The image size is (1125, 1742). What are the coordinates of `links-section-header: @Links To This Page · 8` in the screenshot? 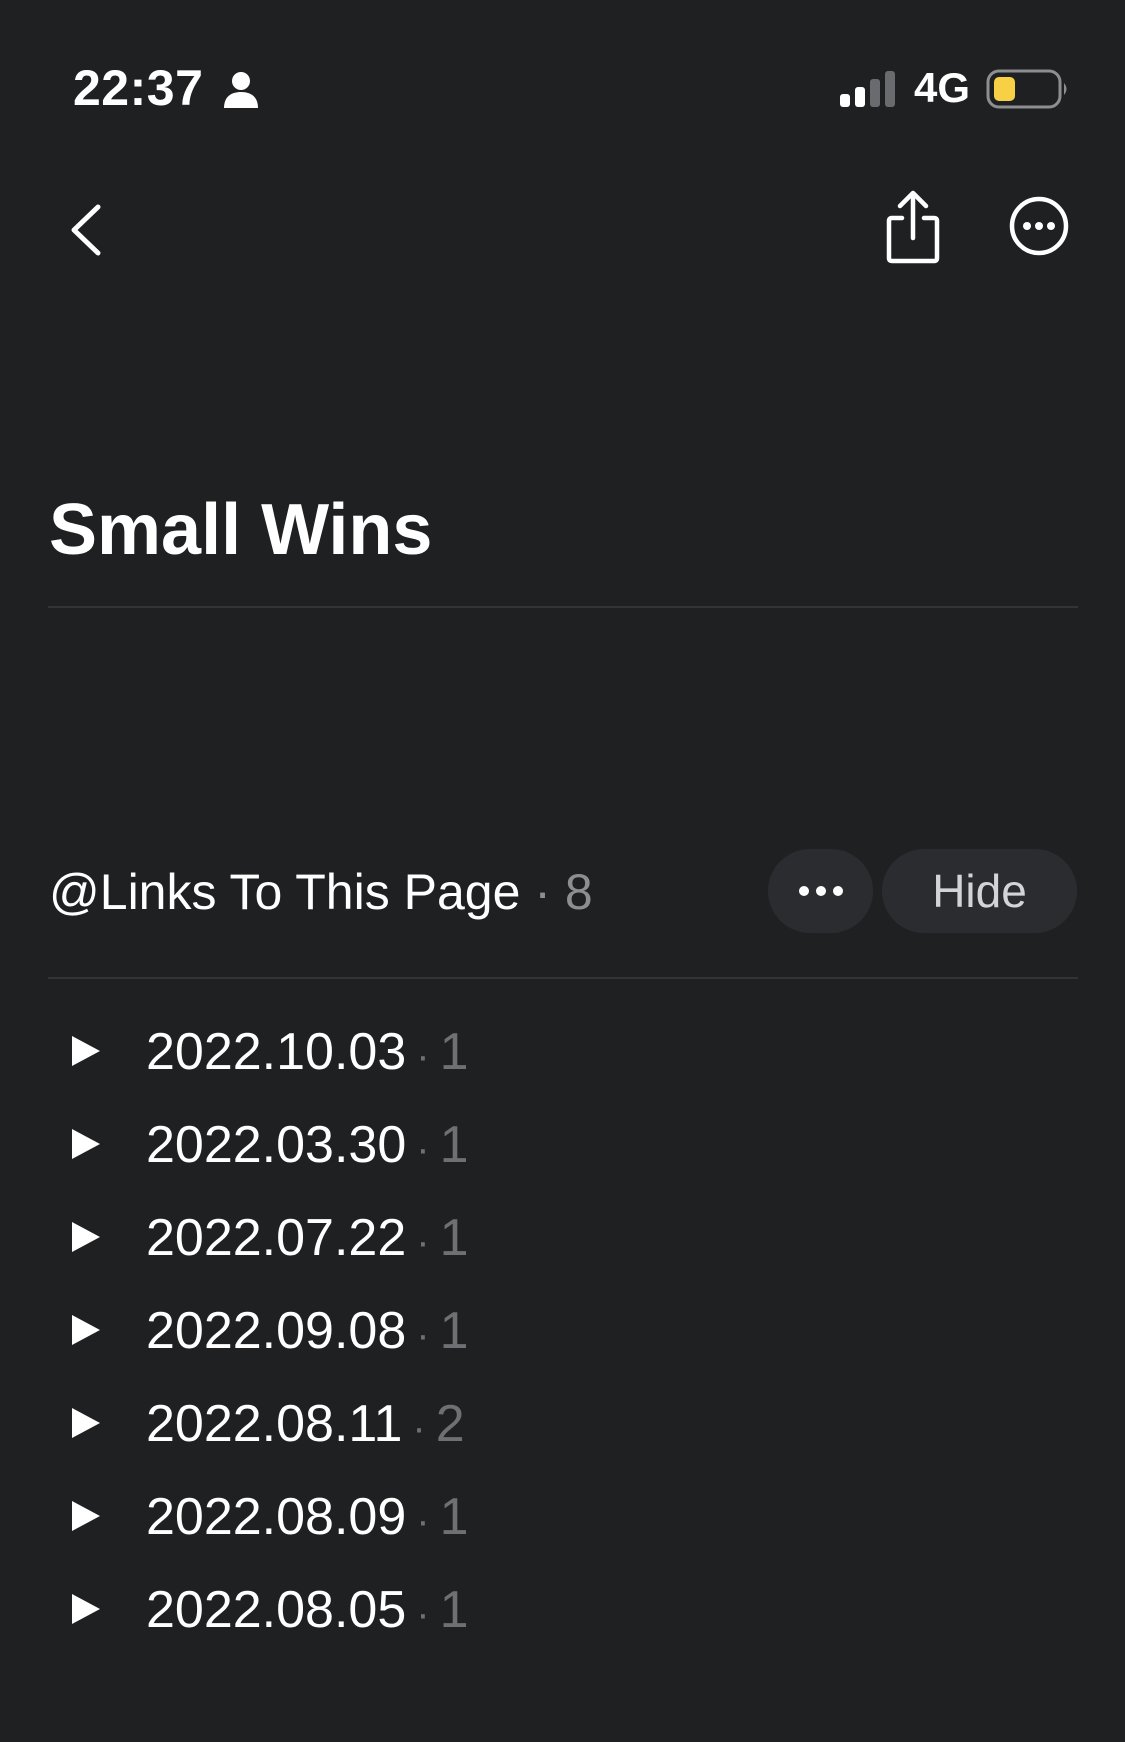 It's located at (321, 892).